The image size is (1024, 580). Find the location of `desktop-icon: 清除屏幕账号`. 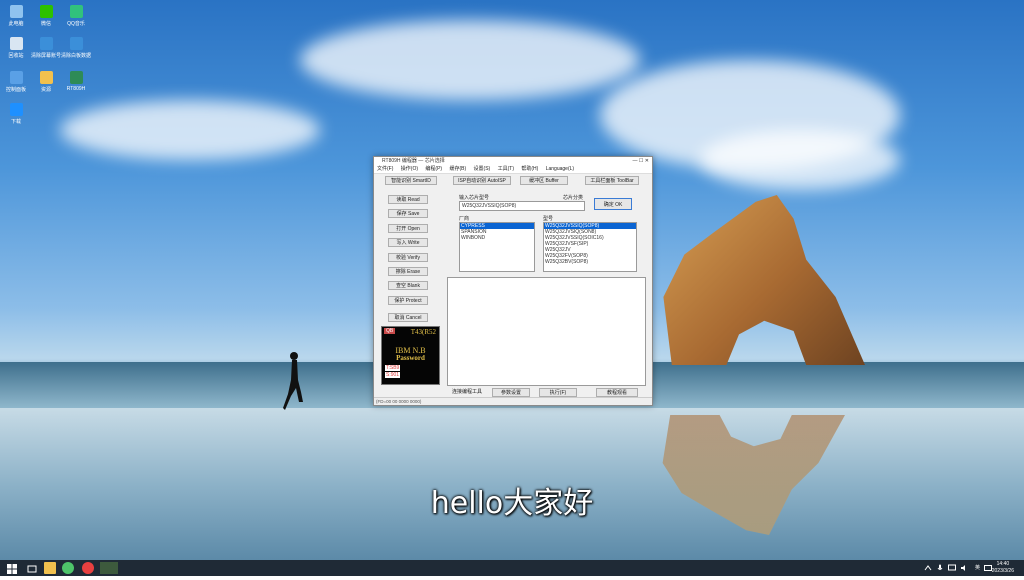

desktop-icon: 清除屏幕账号 is located at coordinates (46, 48).